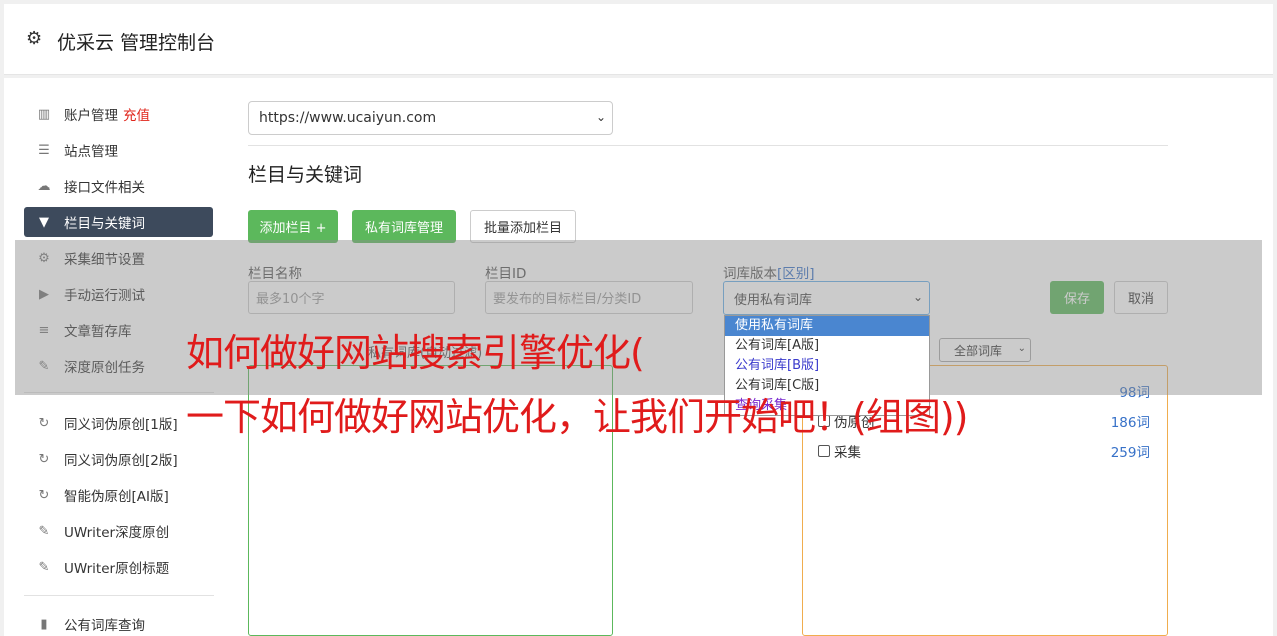 The width and height of the screenshot is (1277, 636). What do you see at coordinates (91, 116) in the screenshot?
I see `sidebar-item-label: 账户管理` at bounding box center [91, 116].